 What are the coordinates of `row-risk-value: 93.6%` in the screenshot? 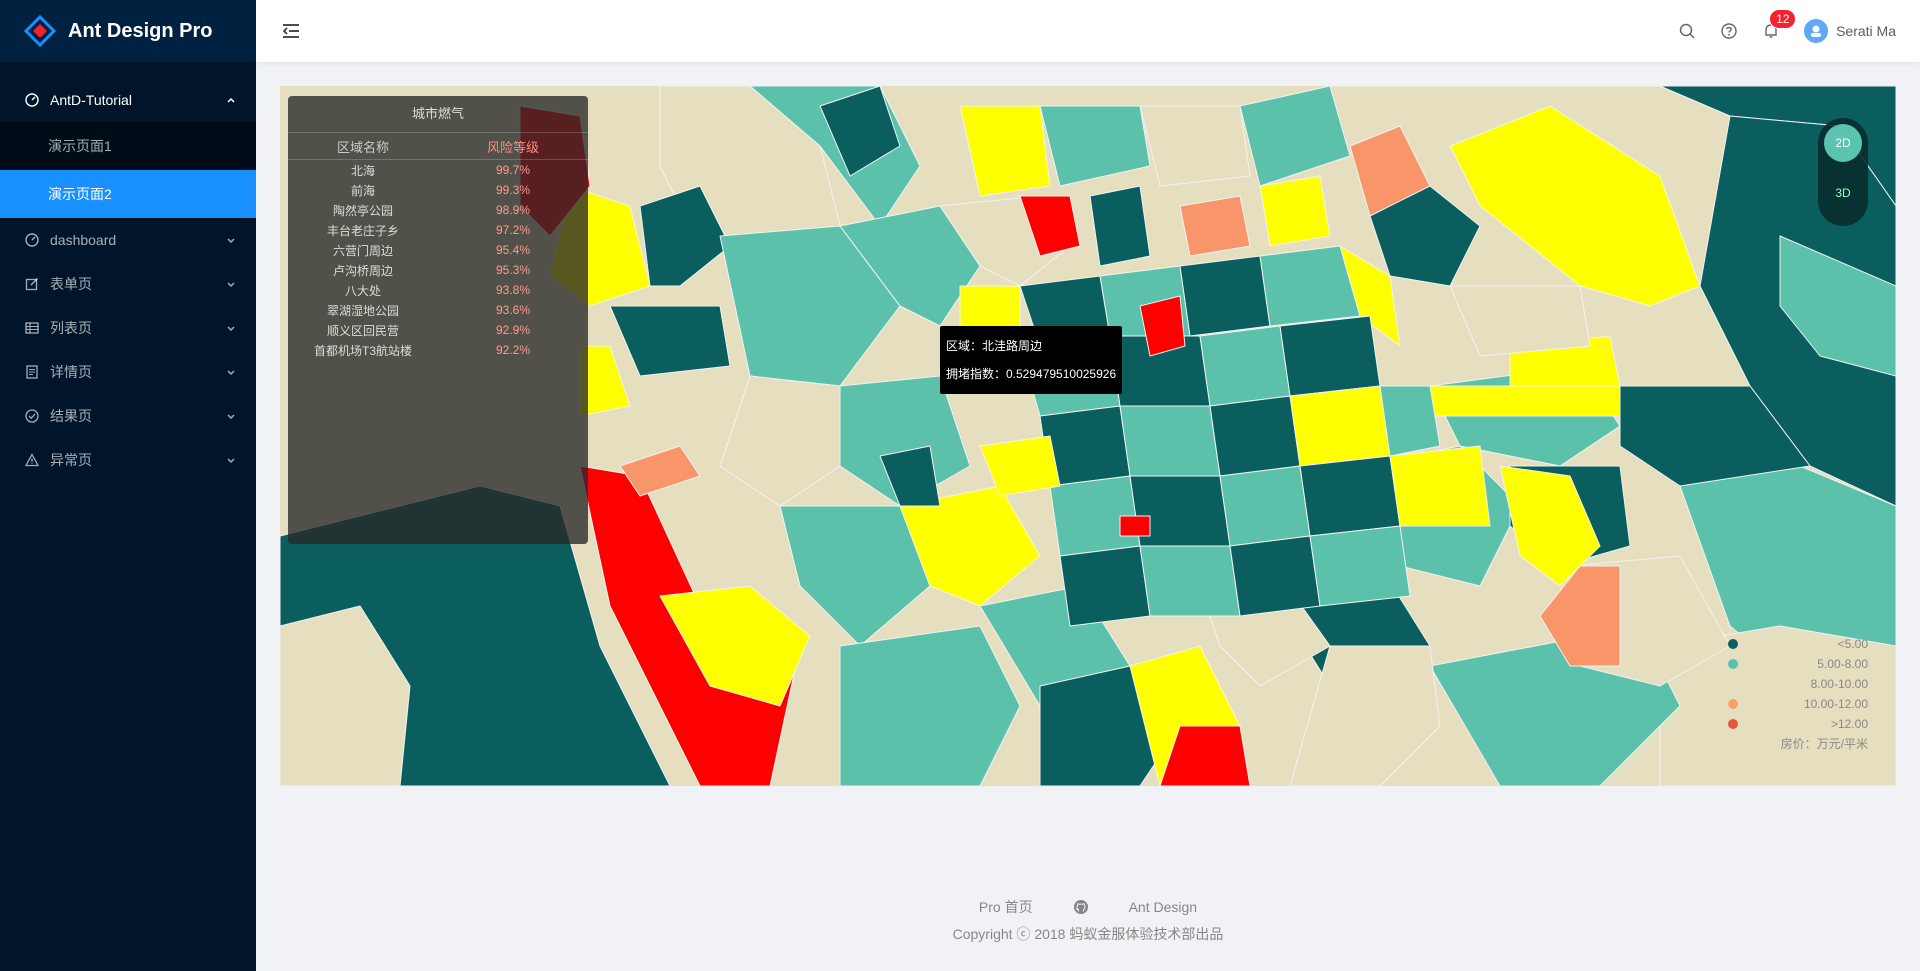 It's located at (513, 310).